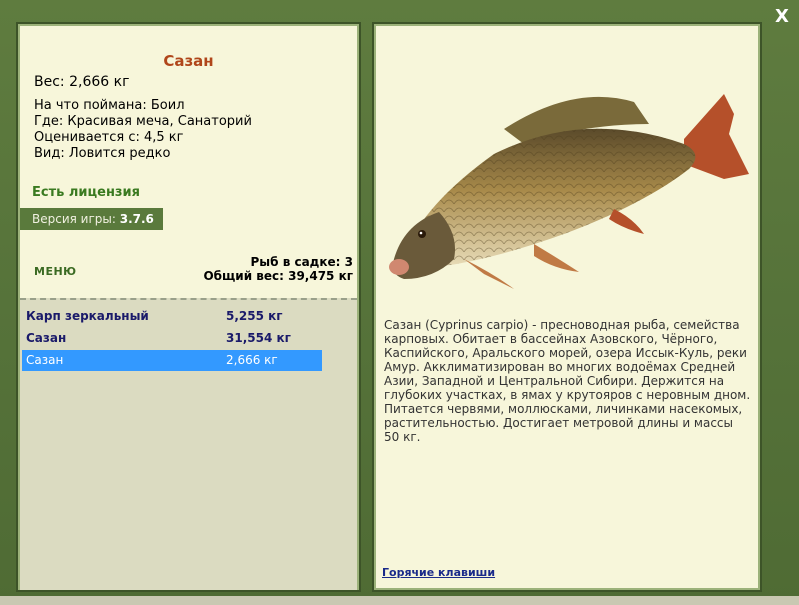  Describe the element at coordinates (136, 219) in the screenshot. I see `version-value: 3.7.6` at that location.